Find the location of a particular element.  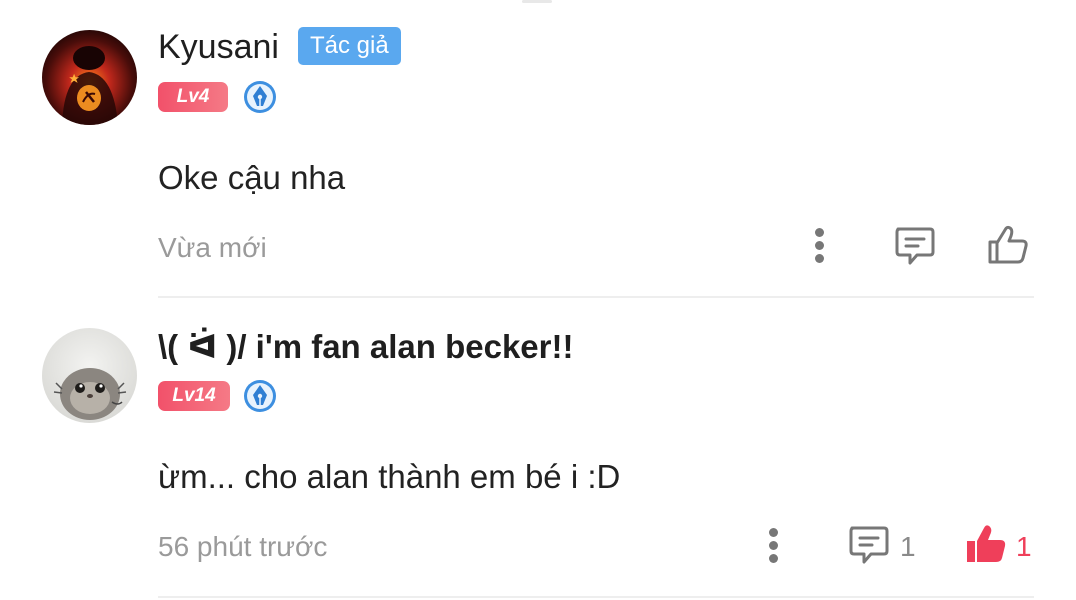

comment-text: ừm... cho alan thành em bé i :D is located at coordinates (389, 476).